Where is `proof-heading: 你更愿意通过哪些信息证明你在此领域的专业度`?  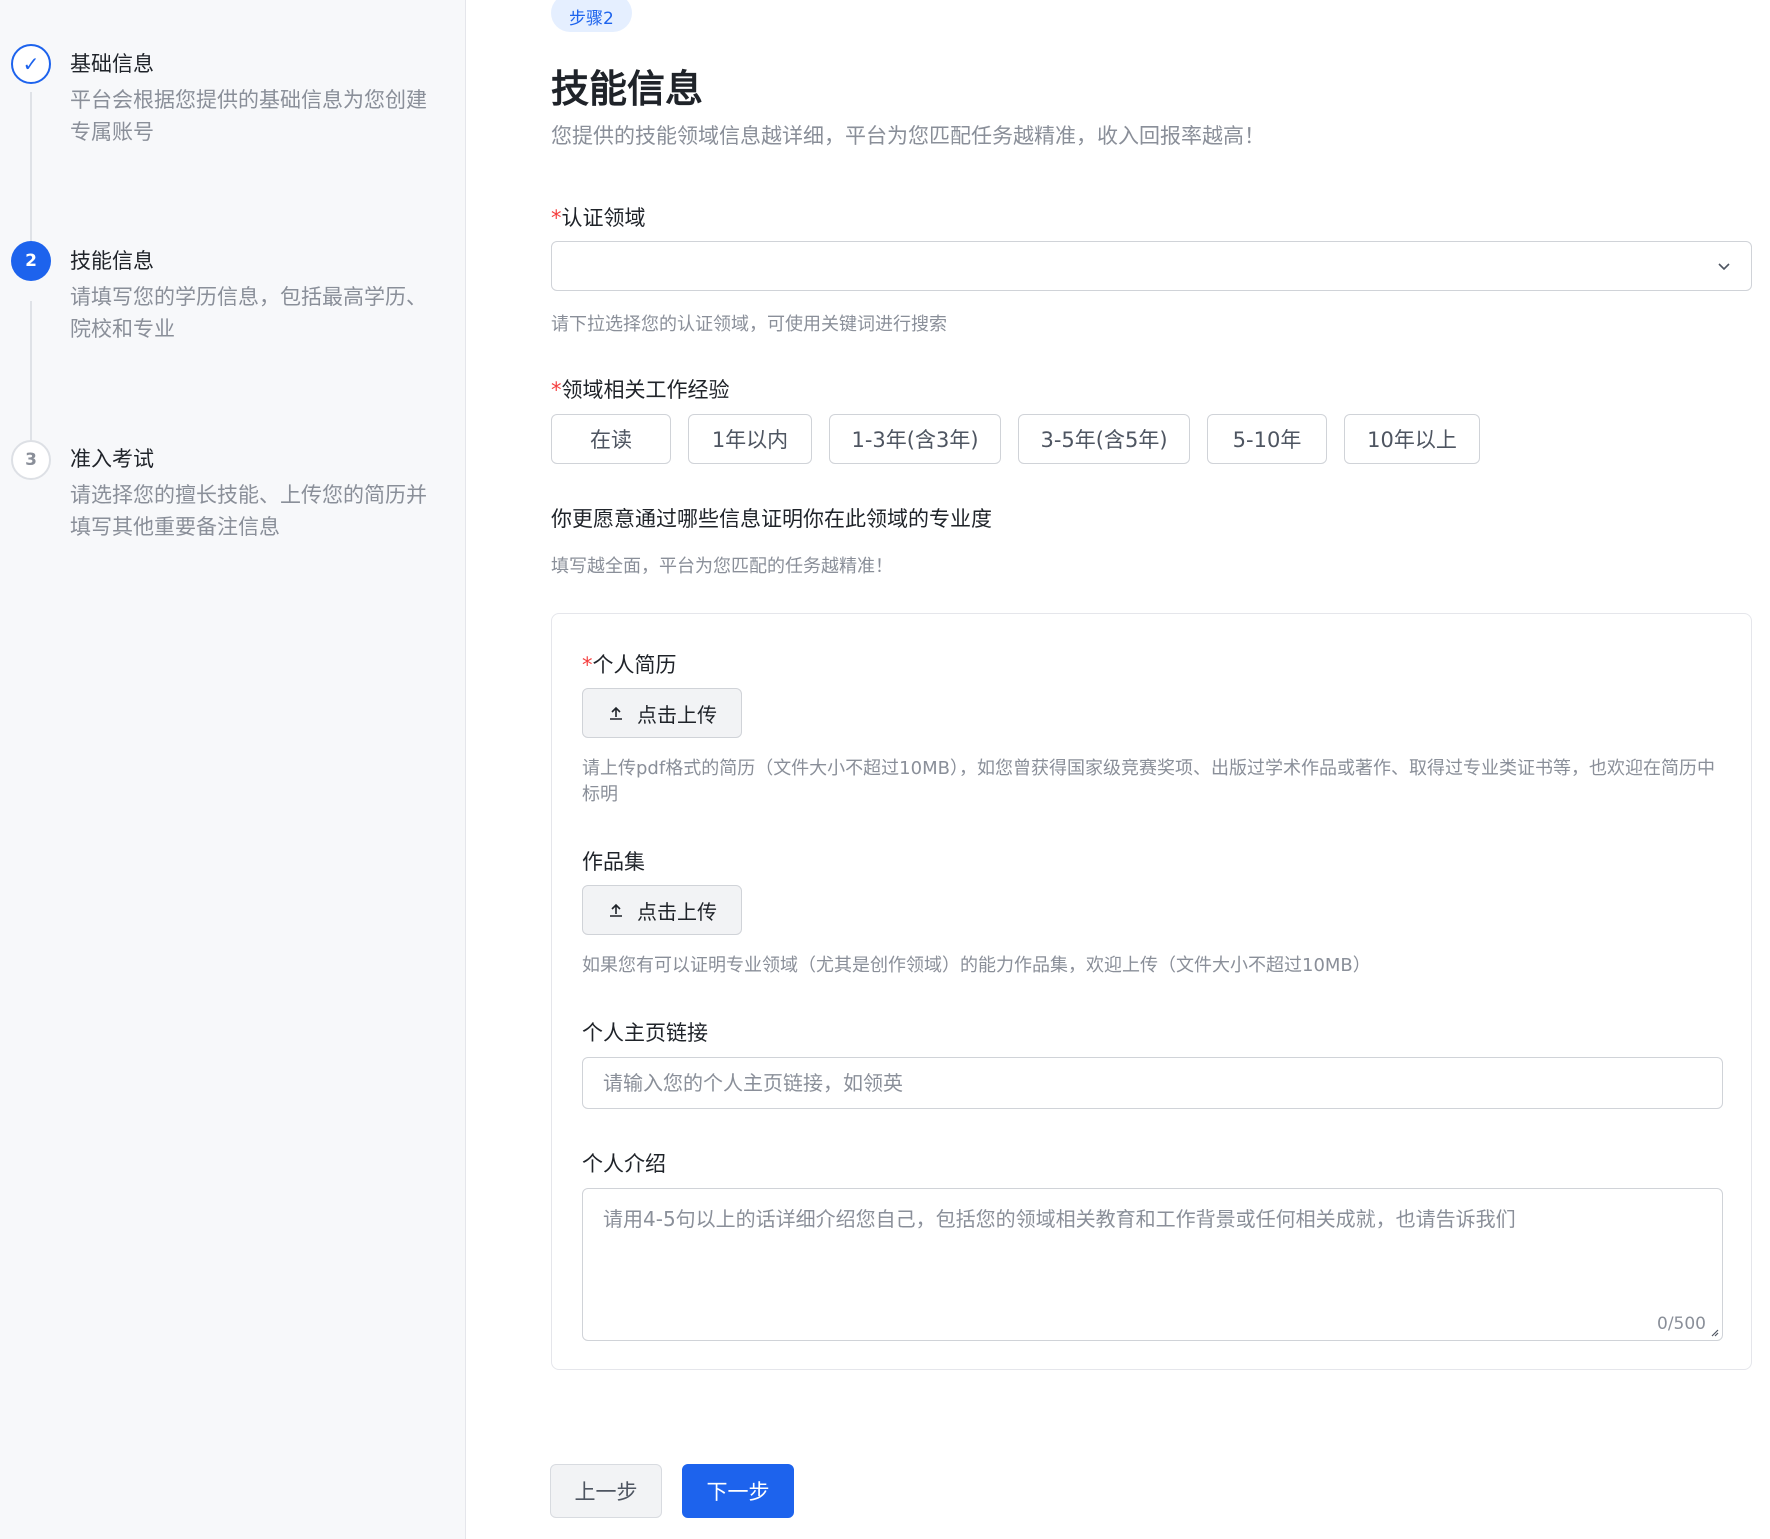
proof-heading: 你更愿意通过哪些信息证明你在此领域的专业度 is located at coordinates (771, 519).